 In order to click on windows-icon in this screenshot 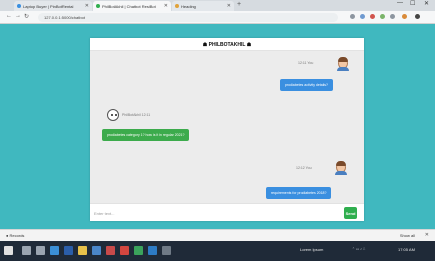, I will do `click(8, 250)`.